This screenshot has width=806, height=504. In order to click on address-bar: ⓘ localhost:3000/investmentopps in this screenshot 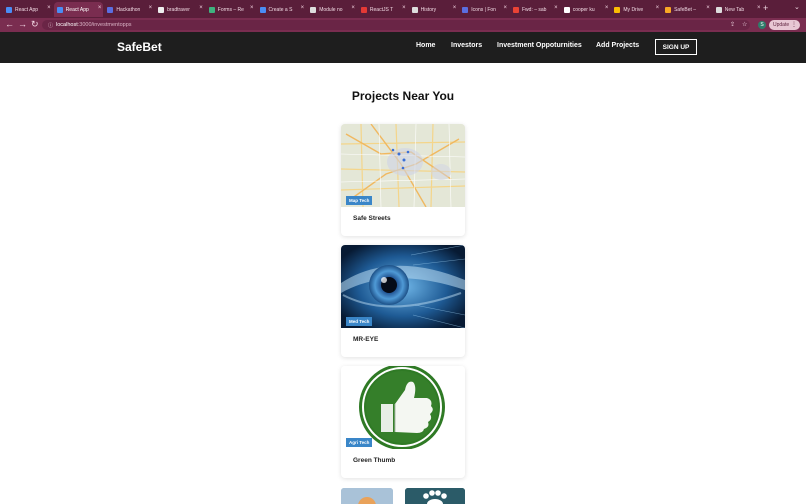, I will do `click(396, 25)`.